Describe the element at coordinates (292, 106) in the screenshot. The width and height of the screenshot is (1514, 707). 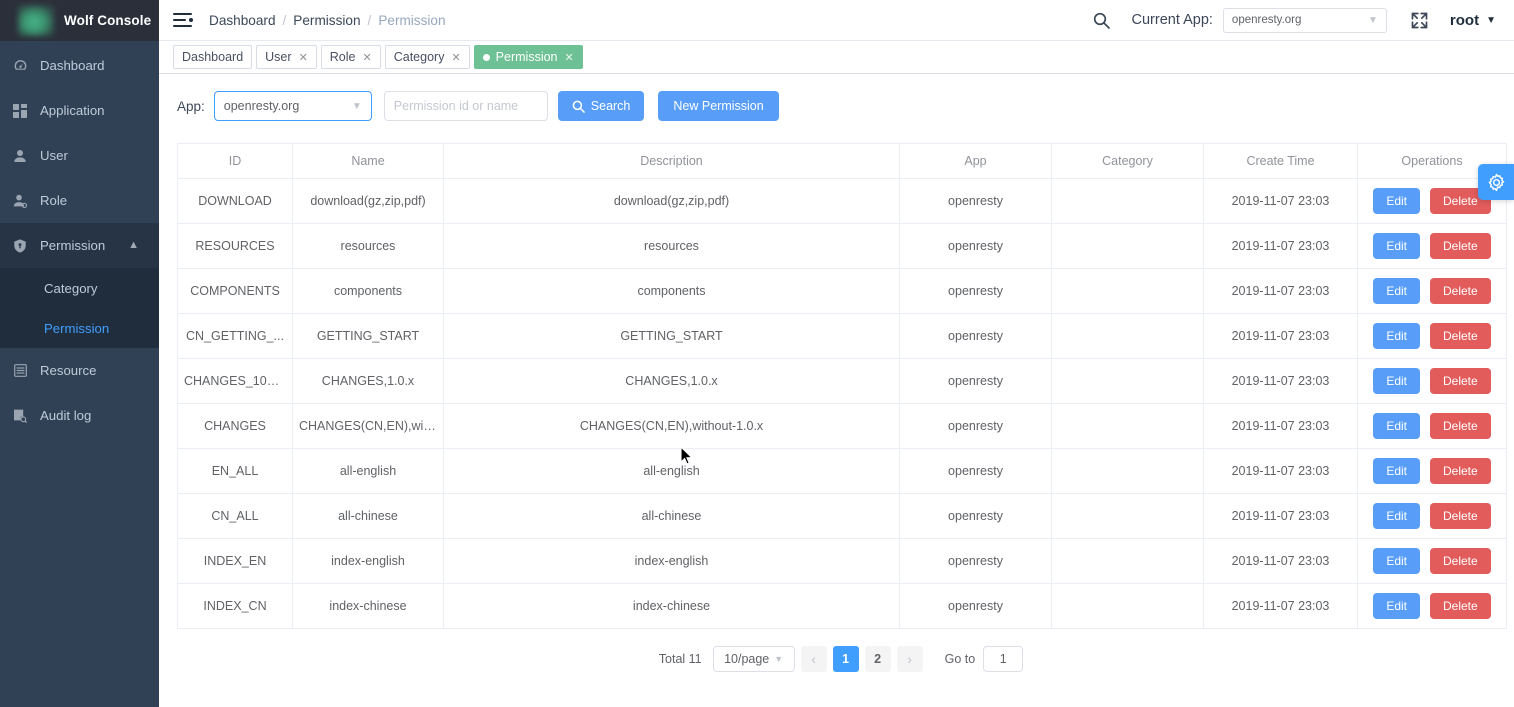
I see `filter-app-select: openresty.org ▼` at that location.